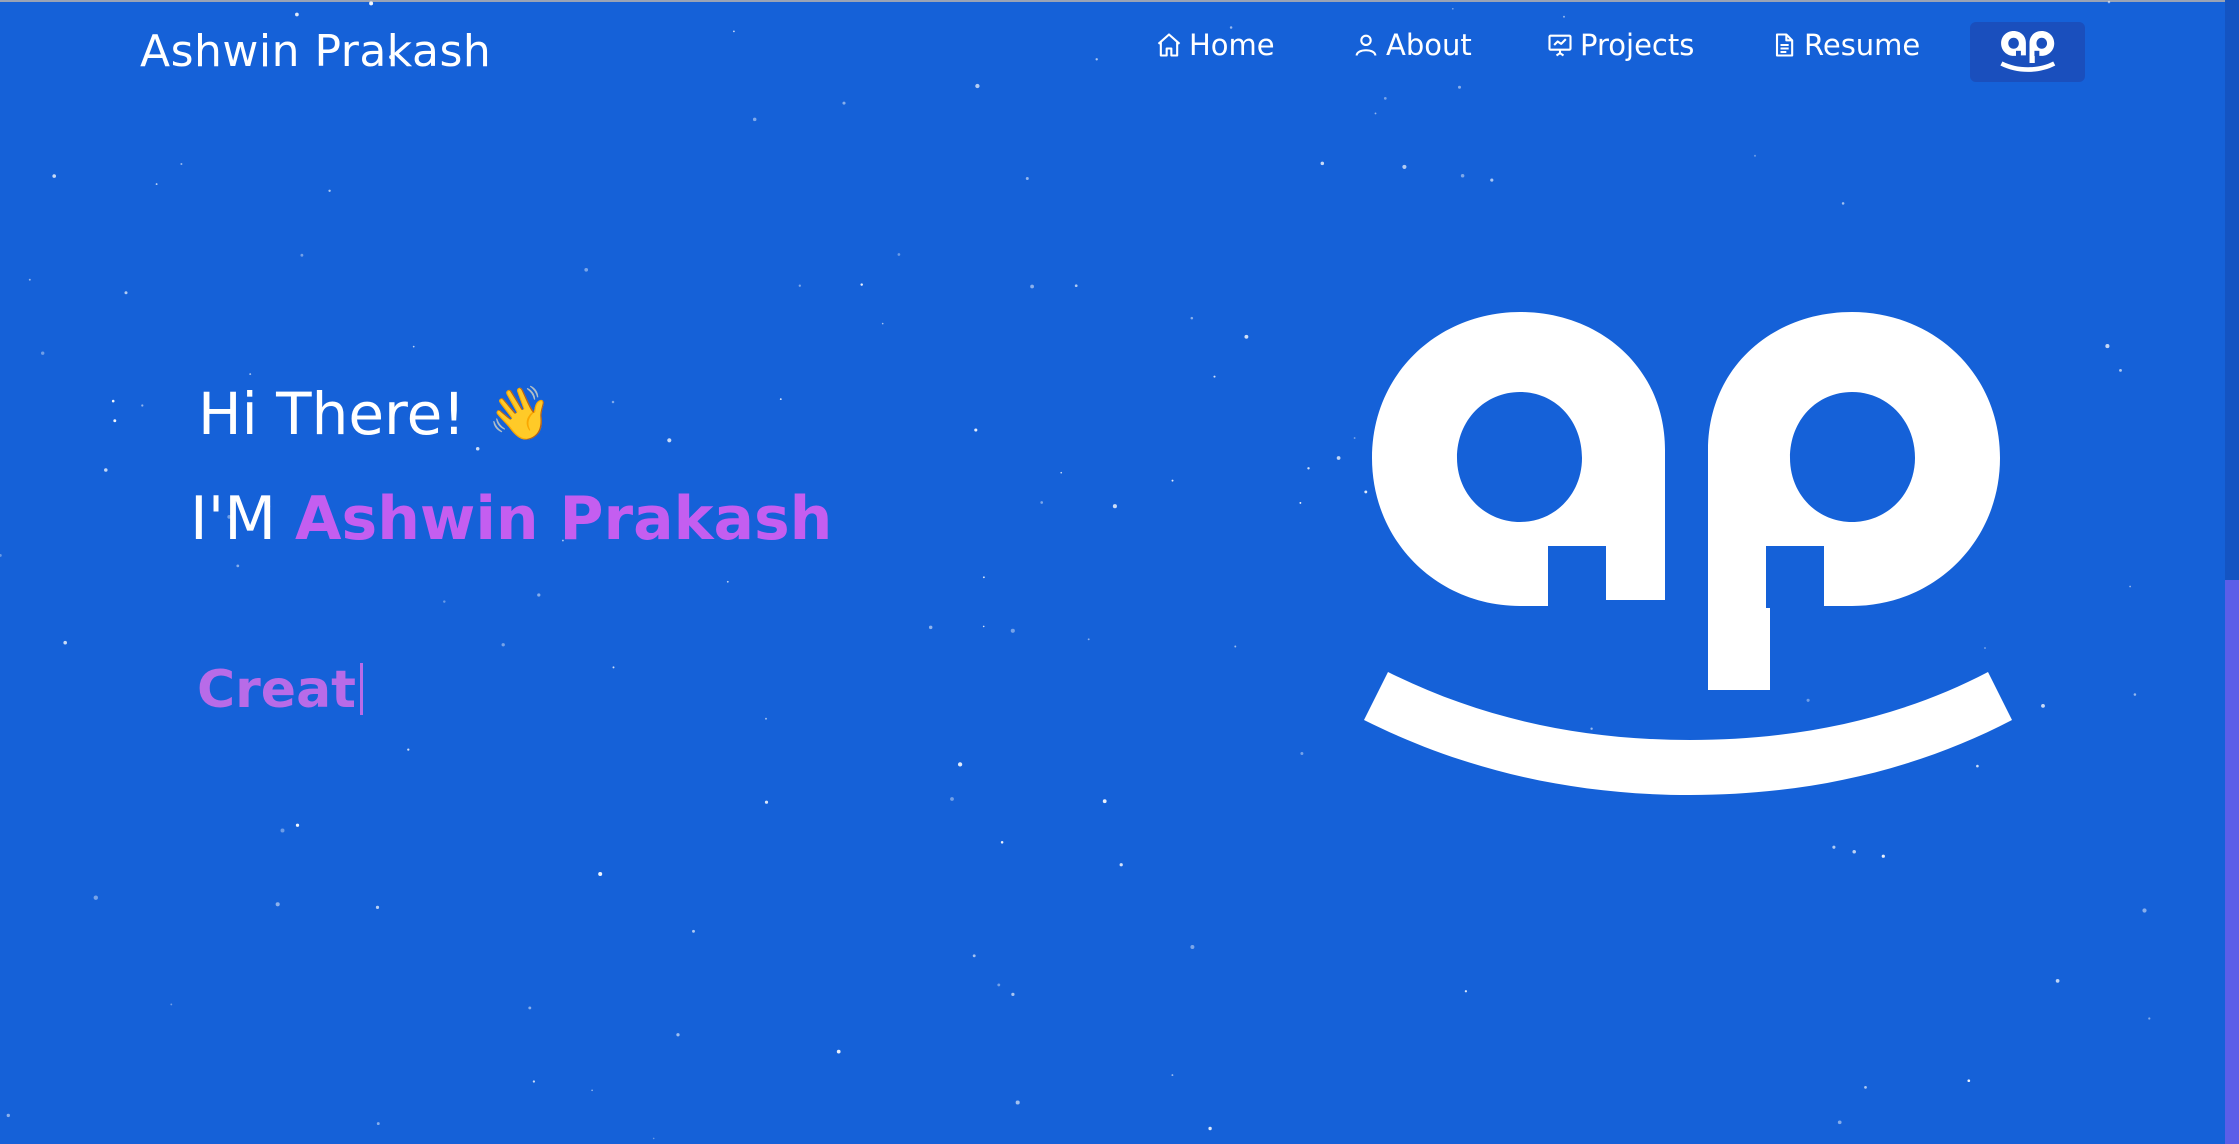 The height and width of the screenshot is (1144, 2239). I want to click on nav-resume: Resume, so click(1845, 45).